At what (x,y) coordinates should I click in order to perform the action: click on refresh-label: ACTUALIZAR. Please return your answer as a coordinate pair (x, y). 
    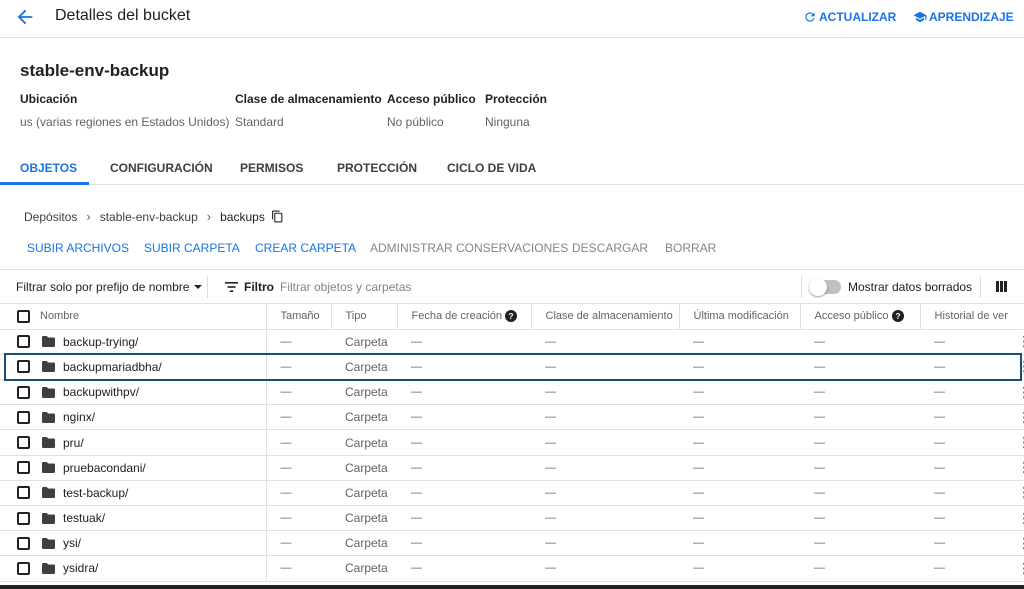
    Looking at the image, I should click on (857, 17).